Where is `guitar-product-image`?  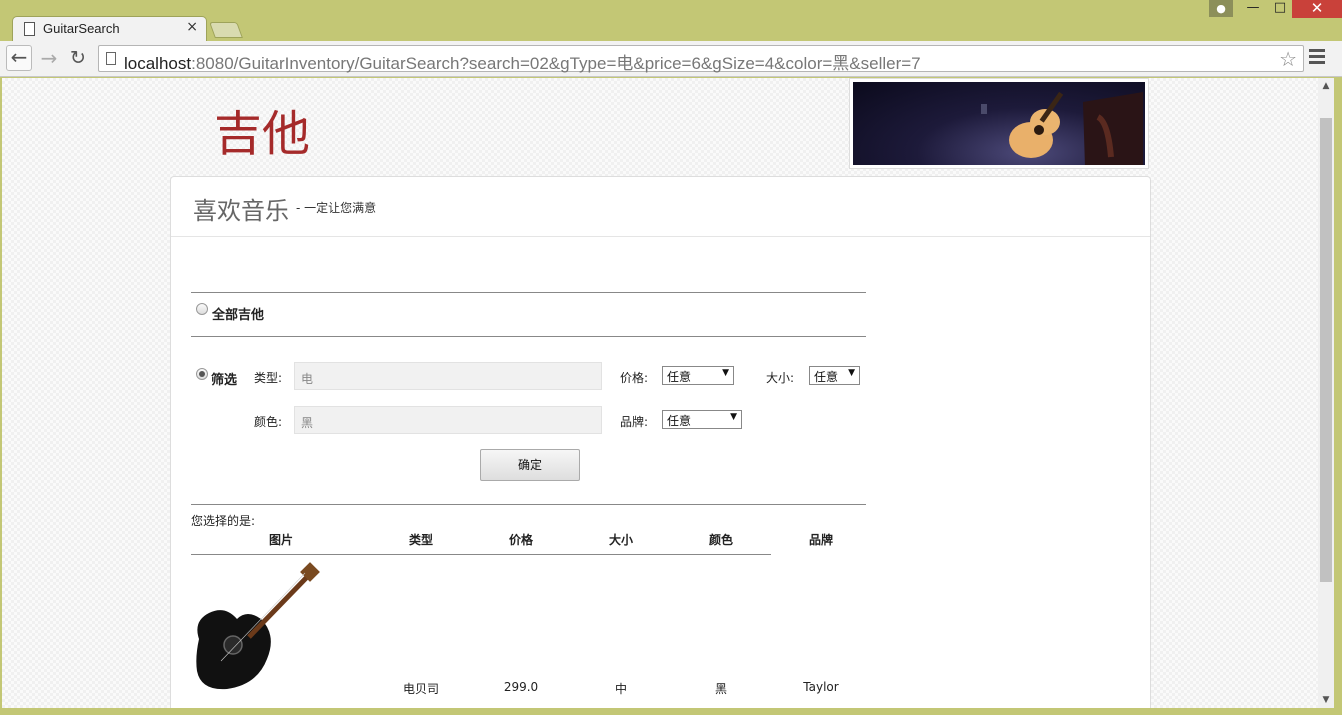
guitar-product-image is located at coordinates (256, 627).